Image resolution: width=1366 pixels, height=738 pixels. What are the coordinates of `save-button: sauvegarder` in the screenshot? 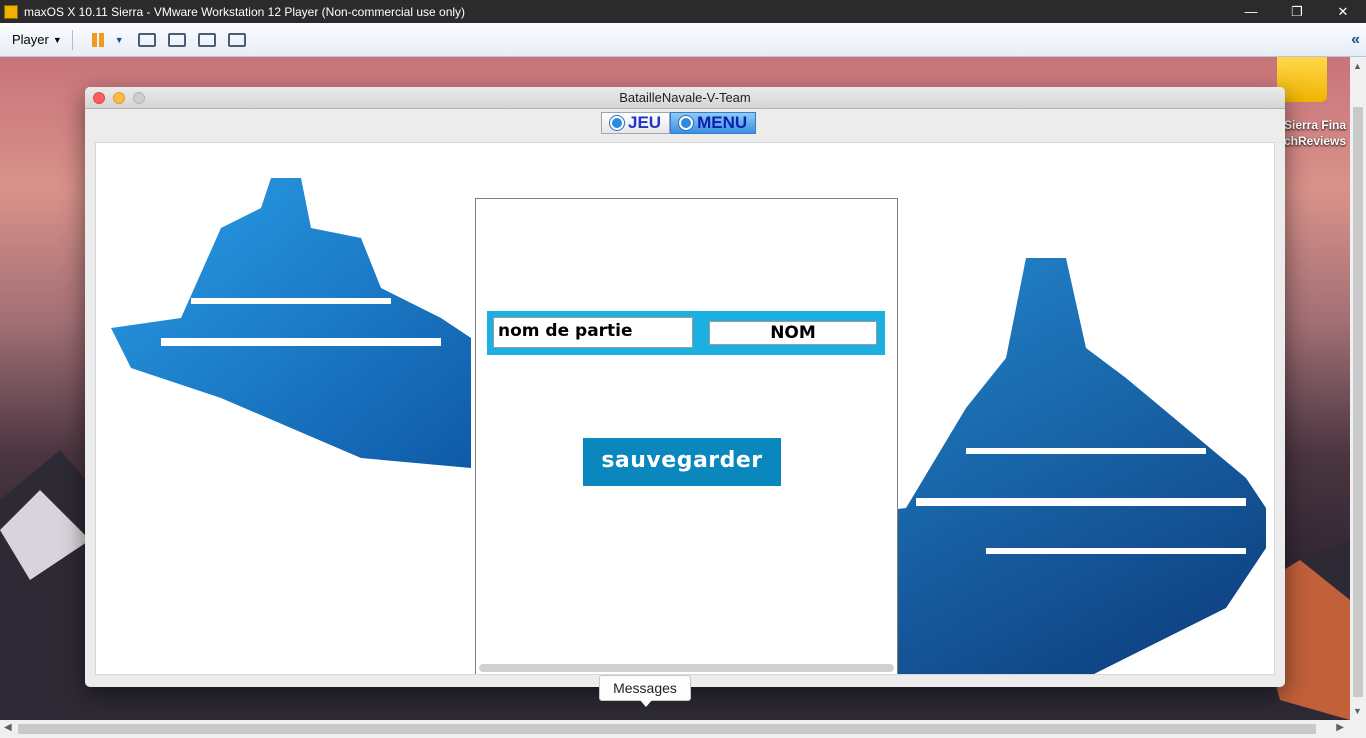 It's located at (682, 462).